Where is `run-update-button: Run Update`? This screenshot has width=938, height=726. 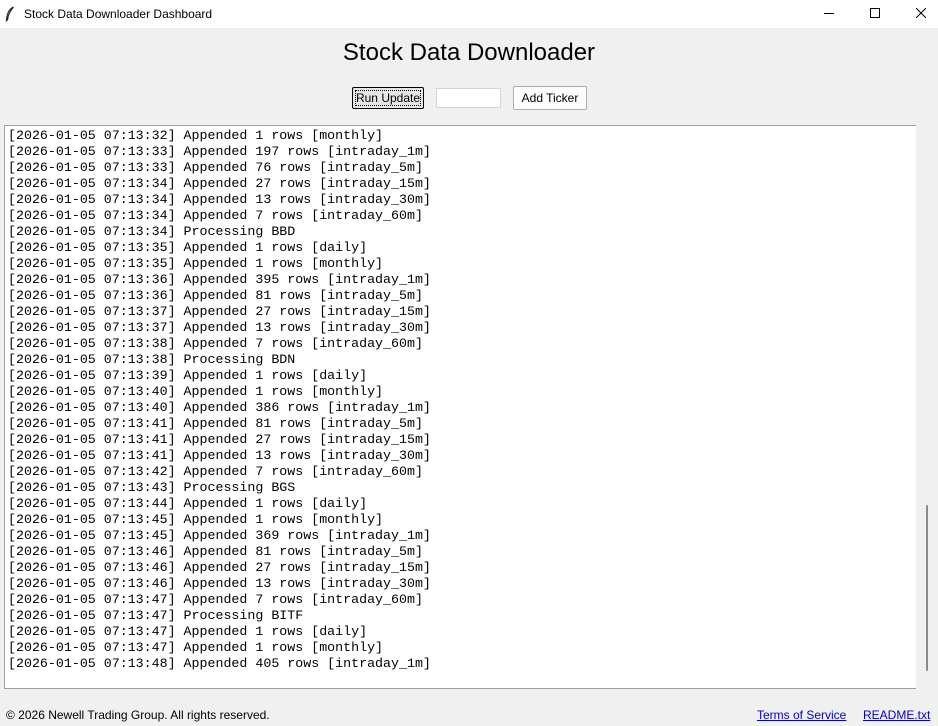 run-update-button: Run Update is located at coordinates (388, 98).